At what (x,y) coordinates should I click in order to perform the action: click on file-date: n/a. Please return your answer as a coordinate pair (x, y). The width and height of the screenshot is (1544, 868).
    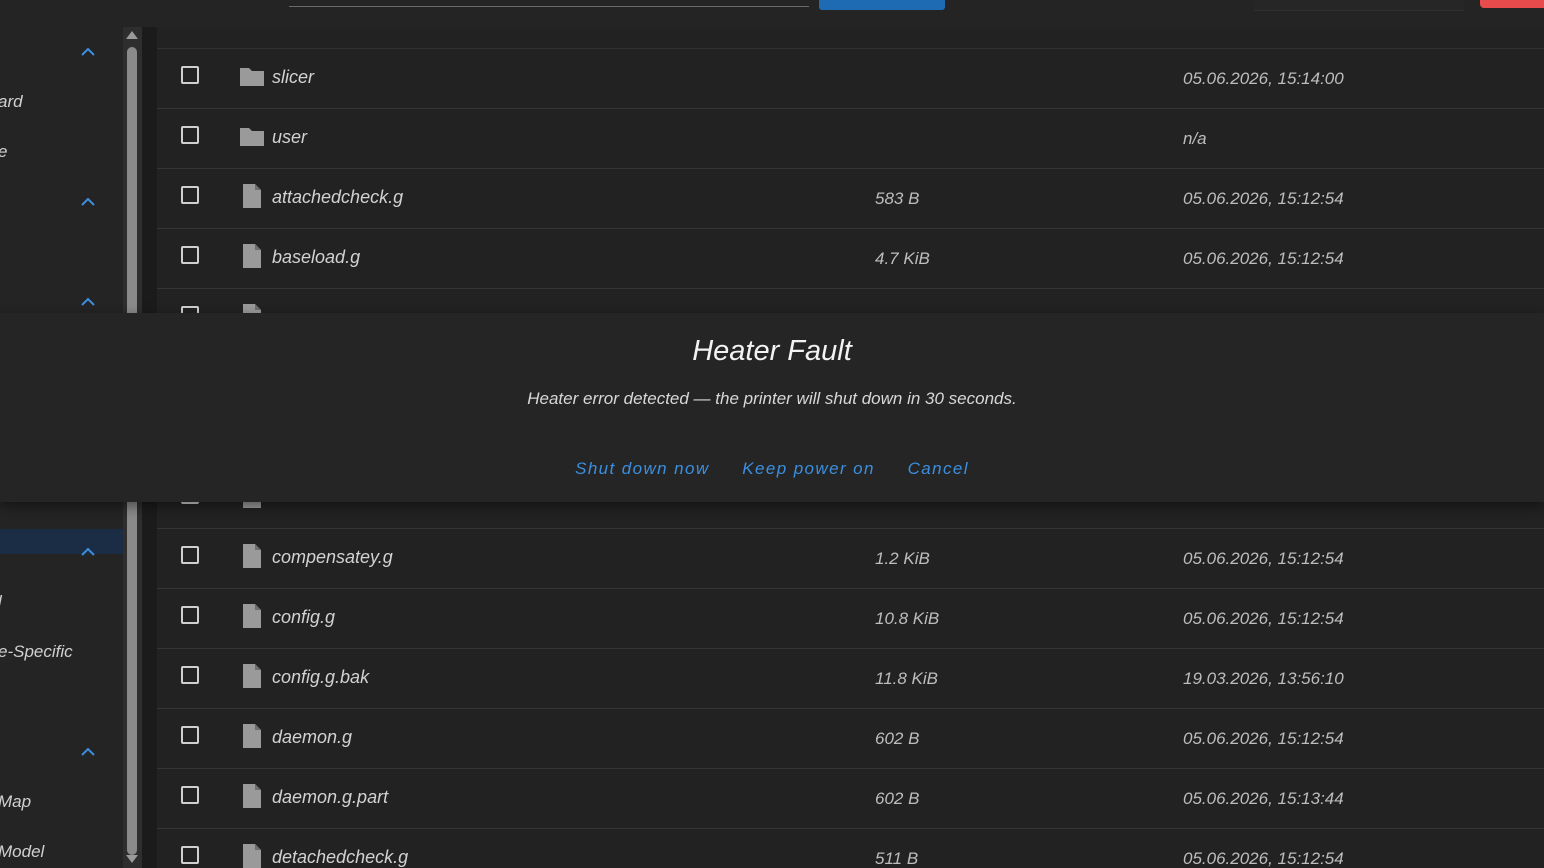
    Looking at the image, I should click on (1195, 138).